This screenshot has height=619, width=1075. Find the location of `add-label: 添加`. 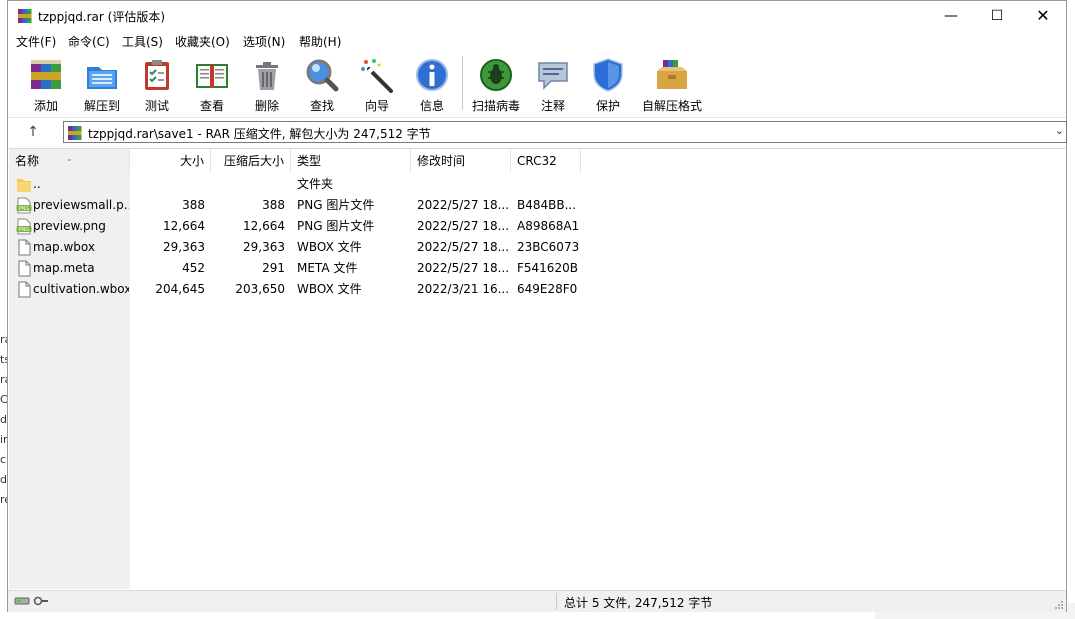

add-label: 添加 is located at coordinates (45, 106).